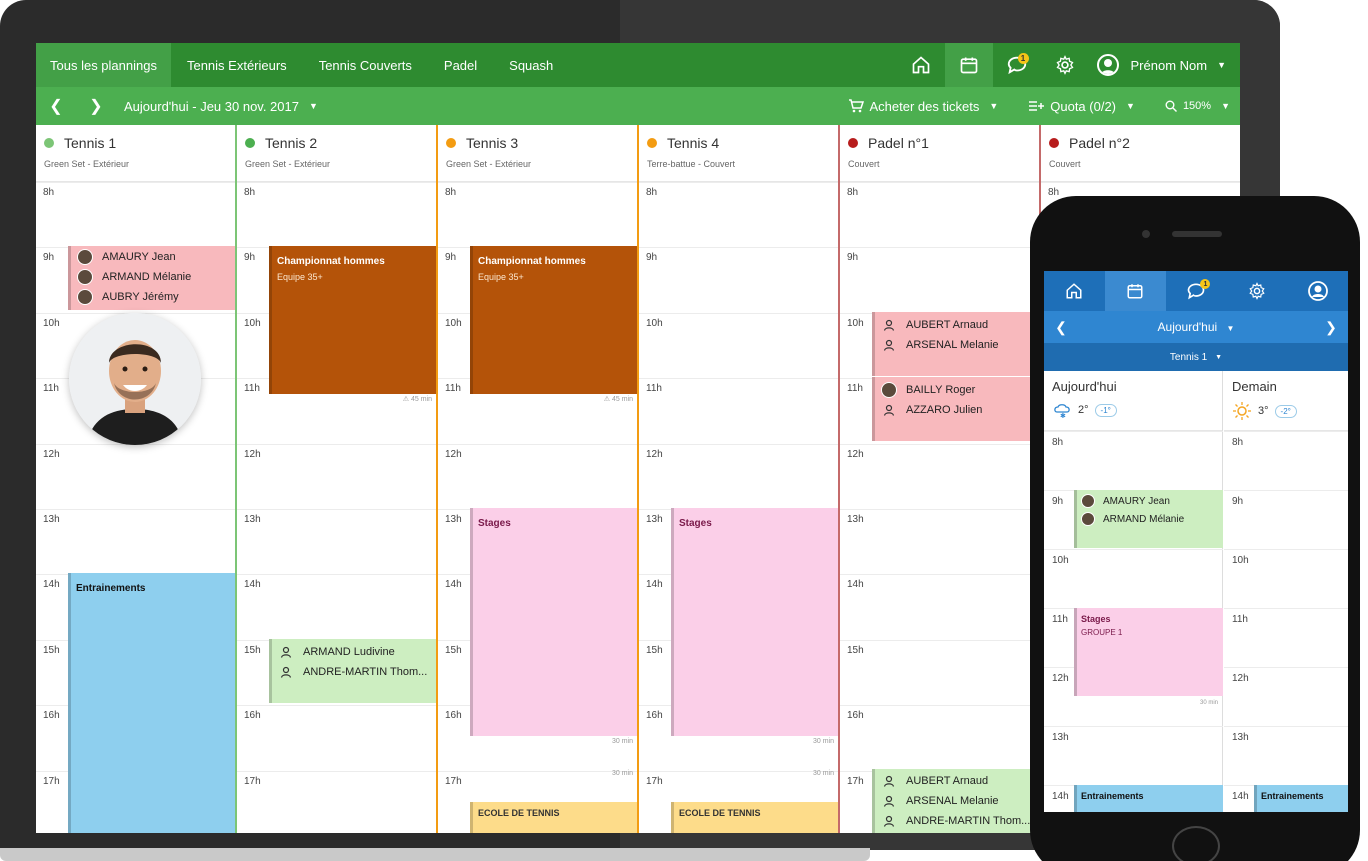 This screenshot has height=861, width=1368. What do you see at coordinates (947, 781) in the screenshot?
I see `player-name: AUBERT Arnaud` at bounding box center [947, 781].